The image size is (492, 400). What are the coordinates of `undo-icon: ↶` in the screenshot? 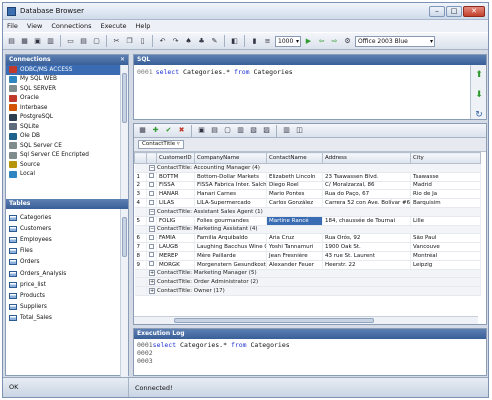 It's located at (162, 41).